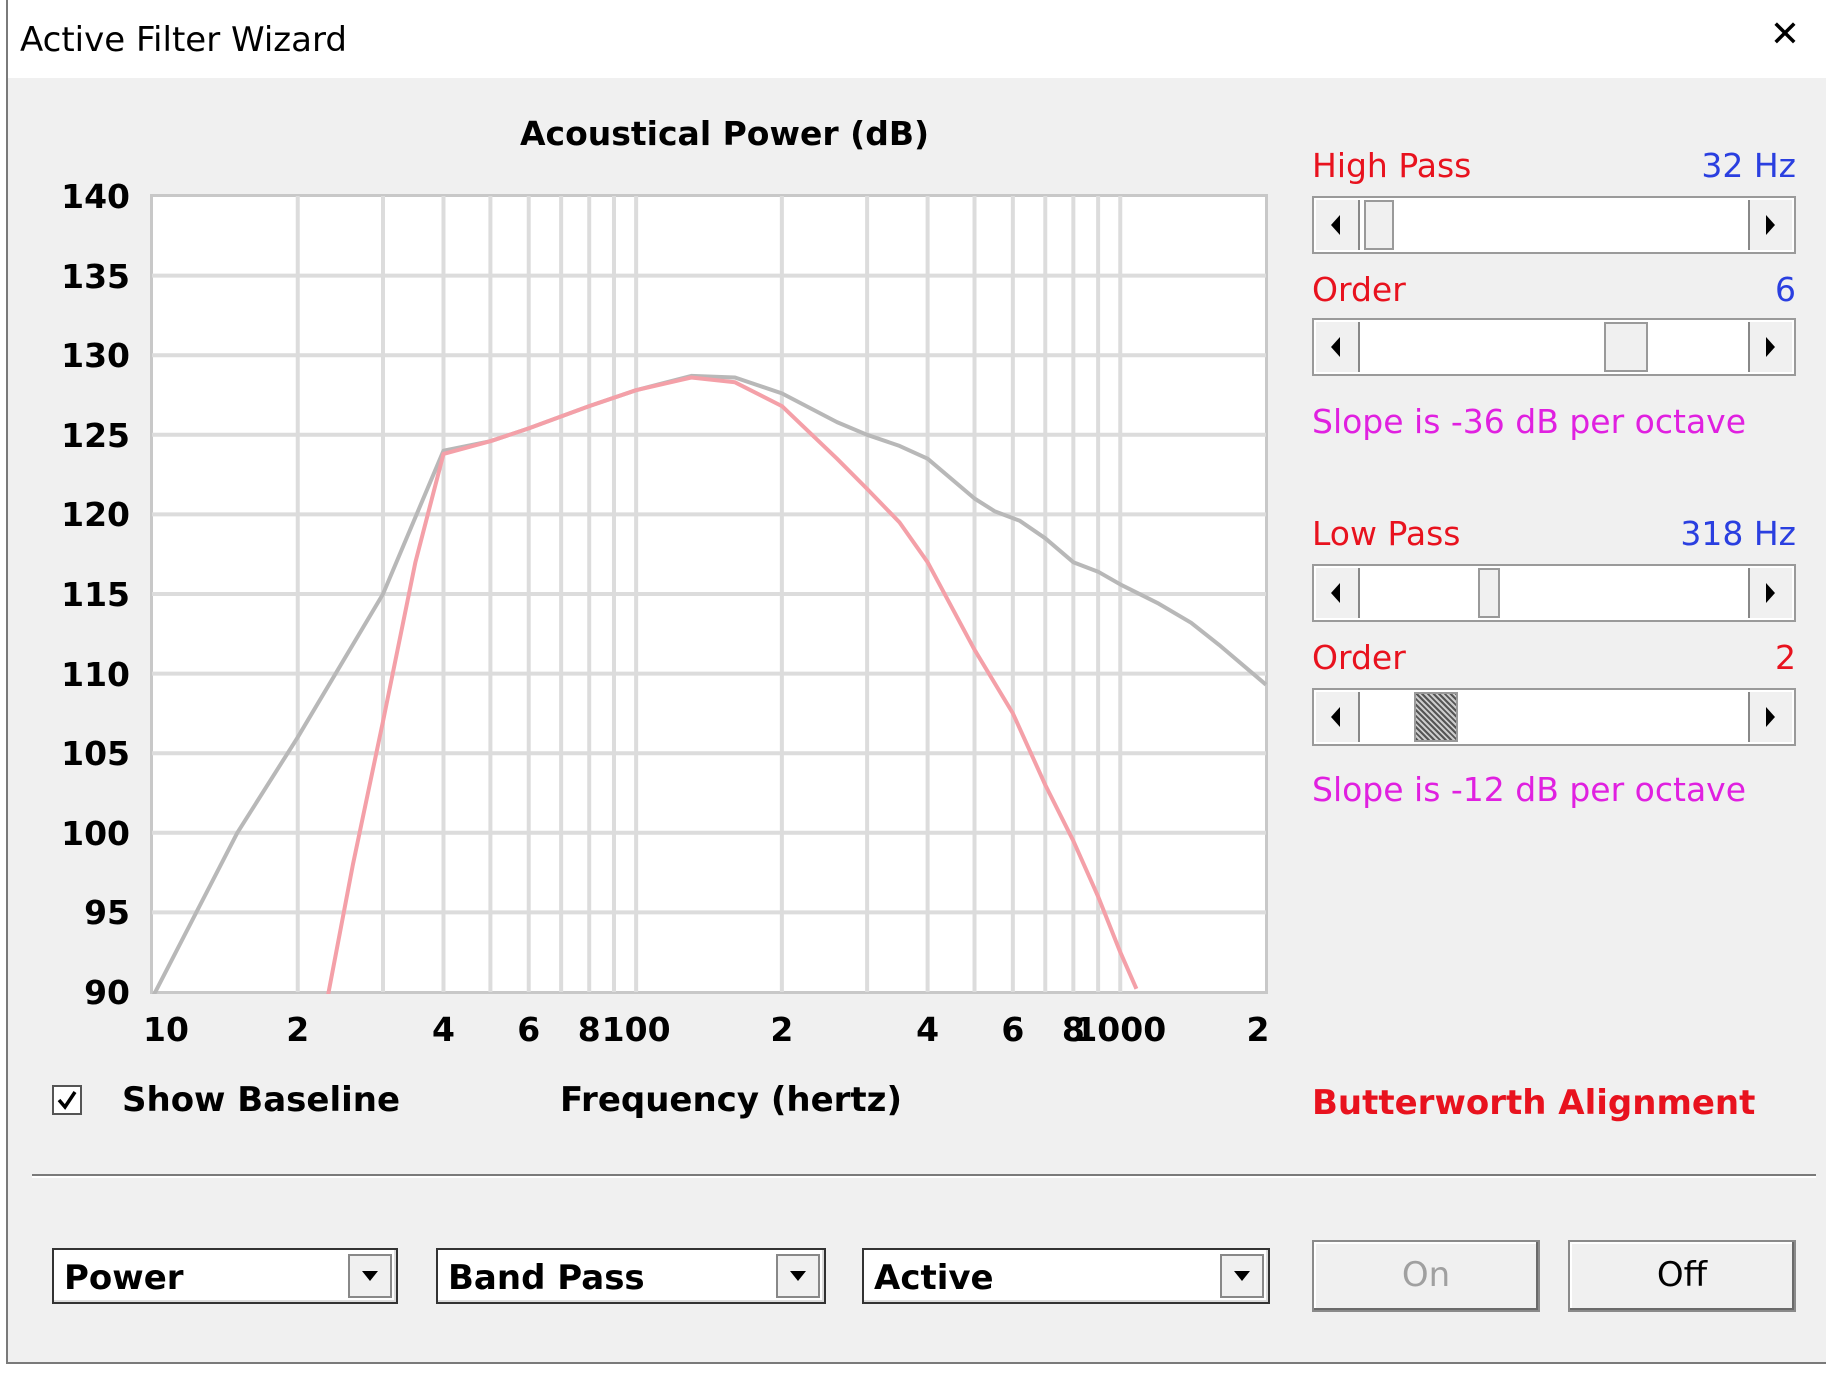  I want to click on close-icon: ✕, so click(1785, 34).